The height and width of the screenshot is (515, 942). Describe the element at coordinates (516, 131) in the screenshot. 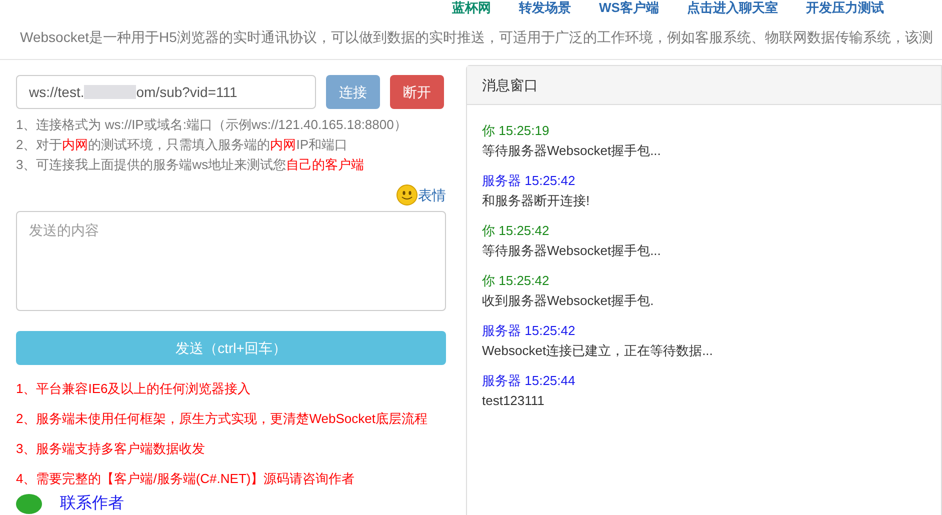

I see `message-sender: 你 15:25:19` at that location.